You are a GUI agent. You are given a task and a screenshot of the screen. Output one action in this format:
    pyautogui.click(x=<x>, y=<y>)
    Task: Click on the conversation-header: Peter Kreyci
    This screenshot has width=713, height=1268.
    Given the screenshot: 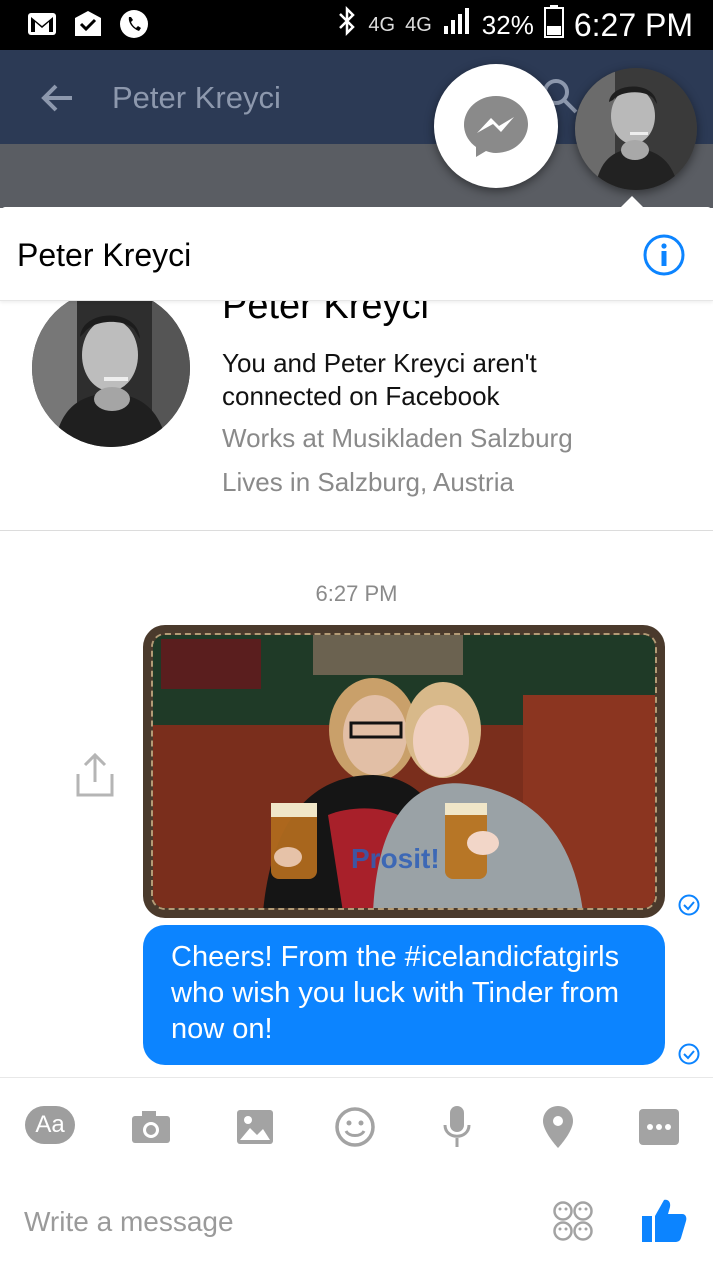 What is the action you would take?
    pyautogui.click(x=356, y=254)
    